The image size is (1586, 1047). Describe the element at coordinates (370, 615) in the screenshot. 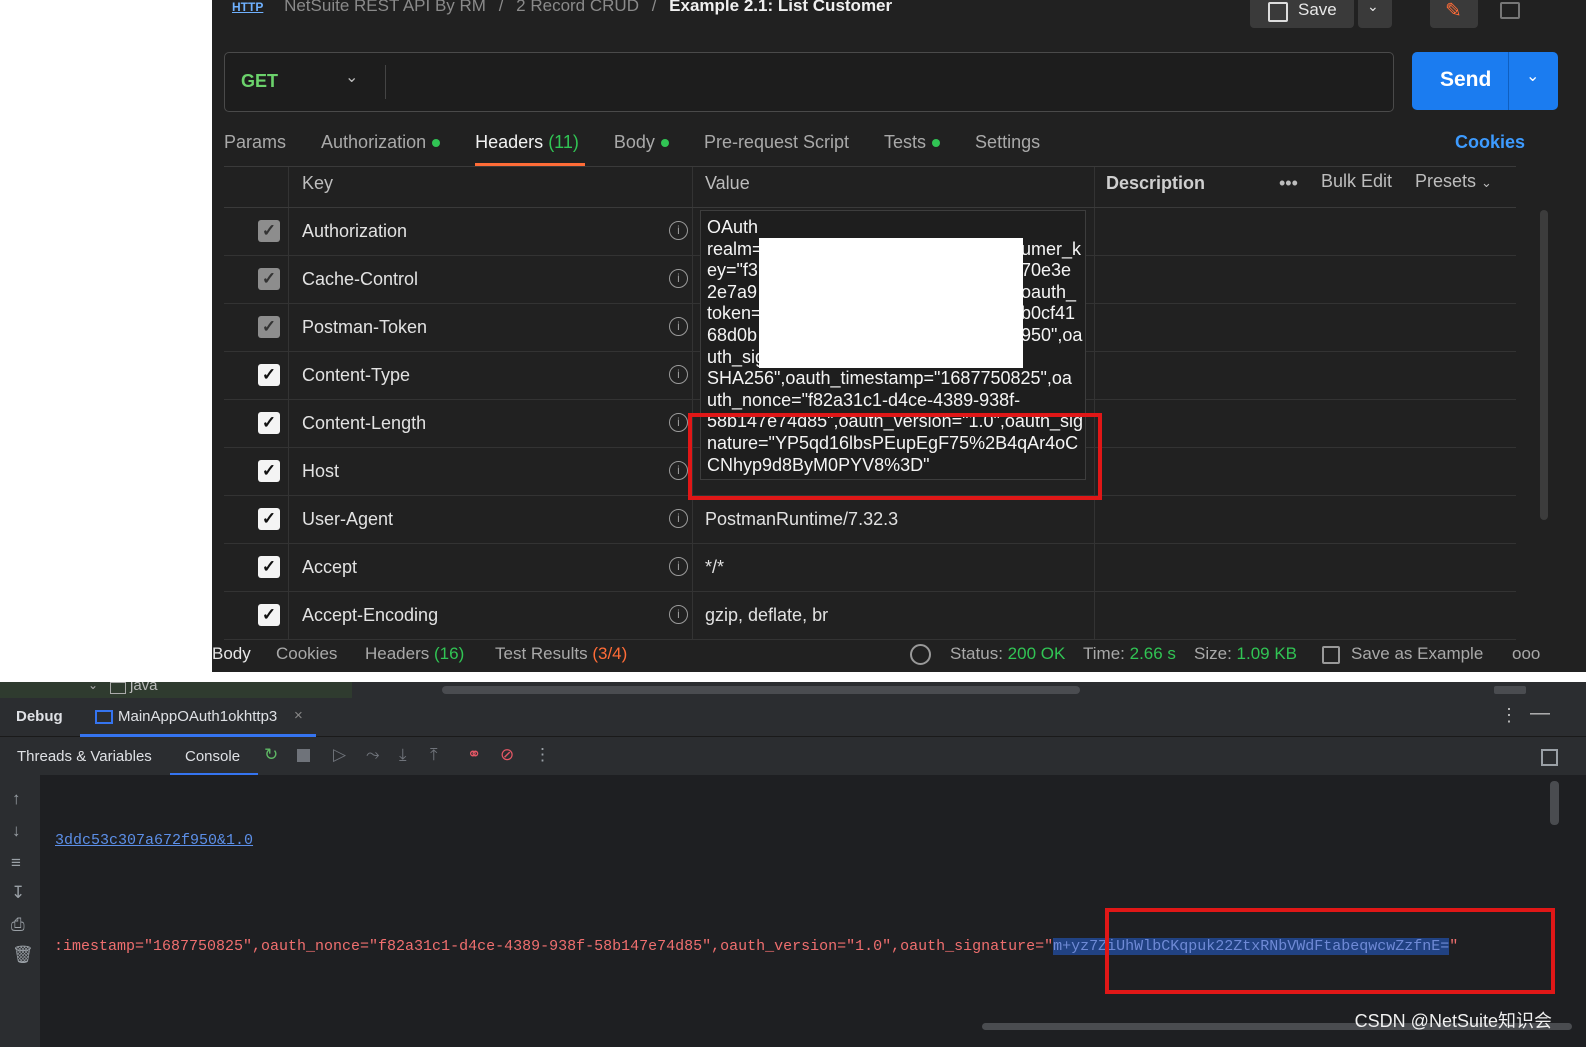

I see `header-key: Accept-Encoding` at that location.